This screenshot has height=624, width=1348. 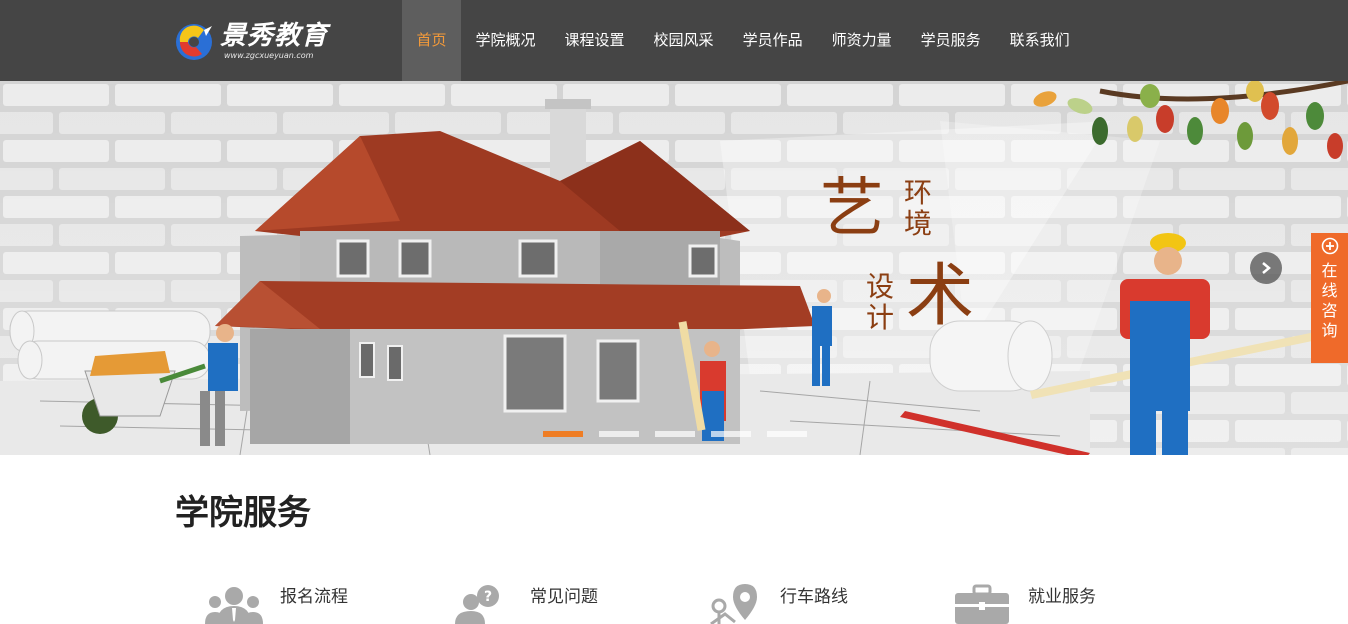 I want to click on users-icon, so click(x=234, y=605).